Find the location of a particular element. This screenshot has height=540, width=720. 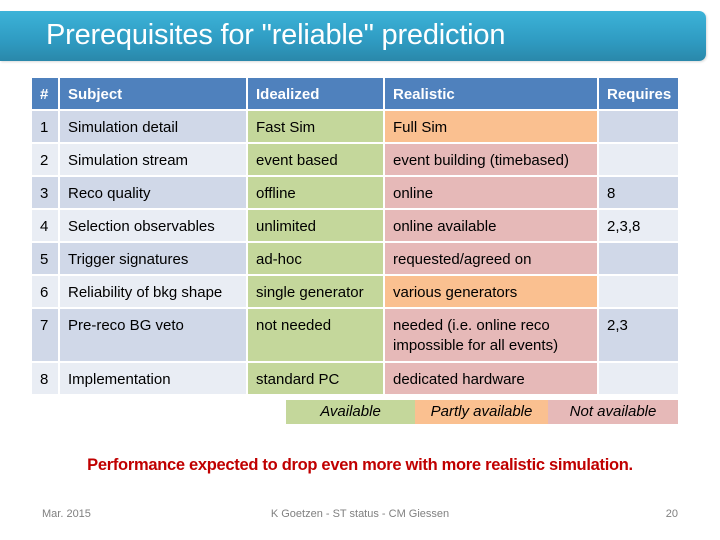

row-subject: Simulation stream is located at coordinates (153, 159).